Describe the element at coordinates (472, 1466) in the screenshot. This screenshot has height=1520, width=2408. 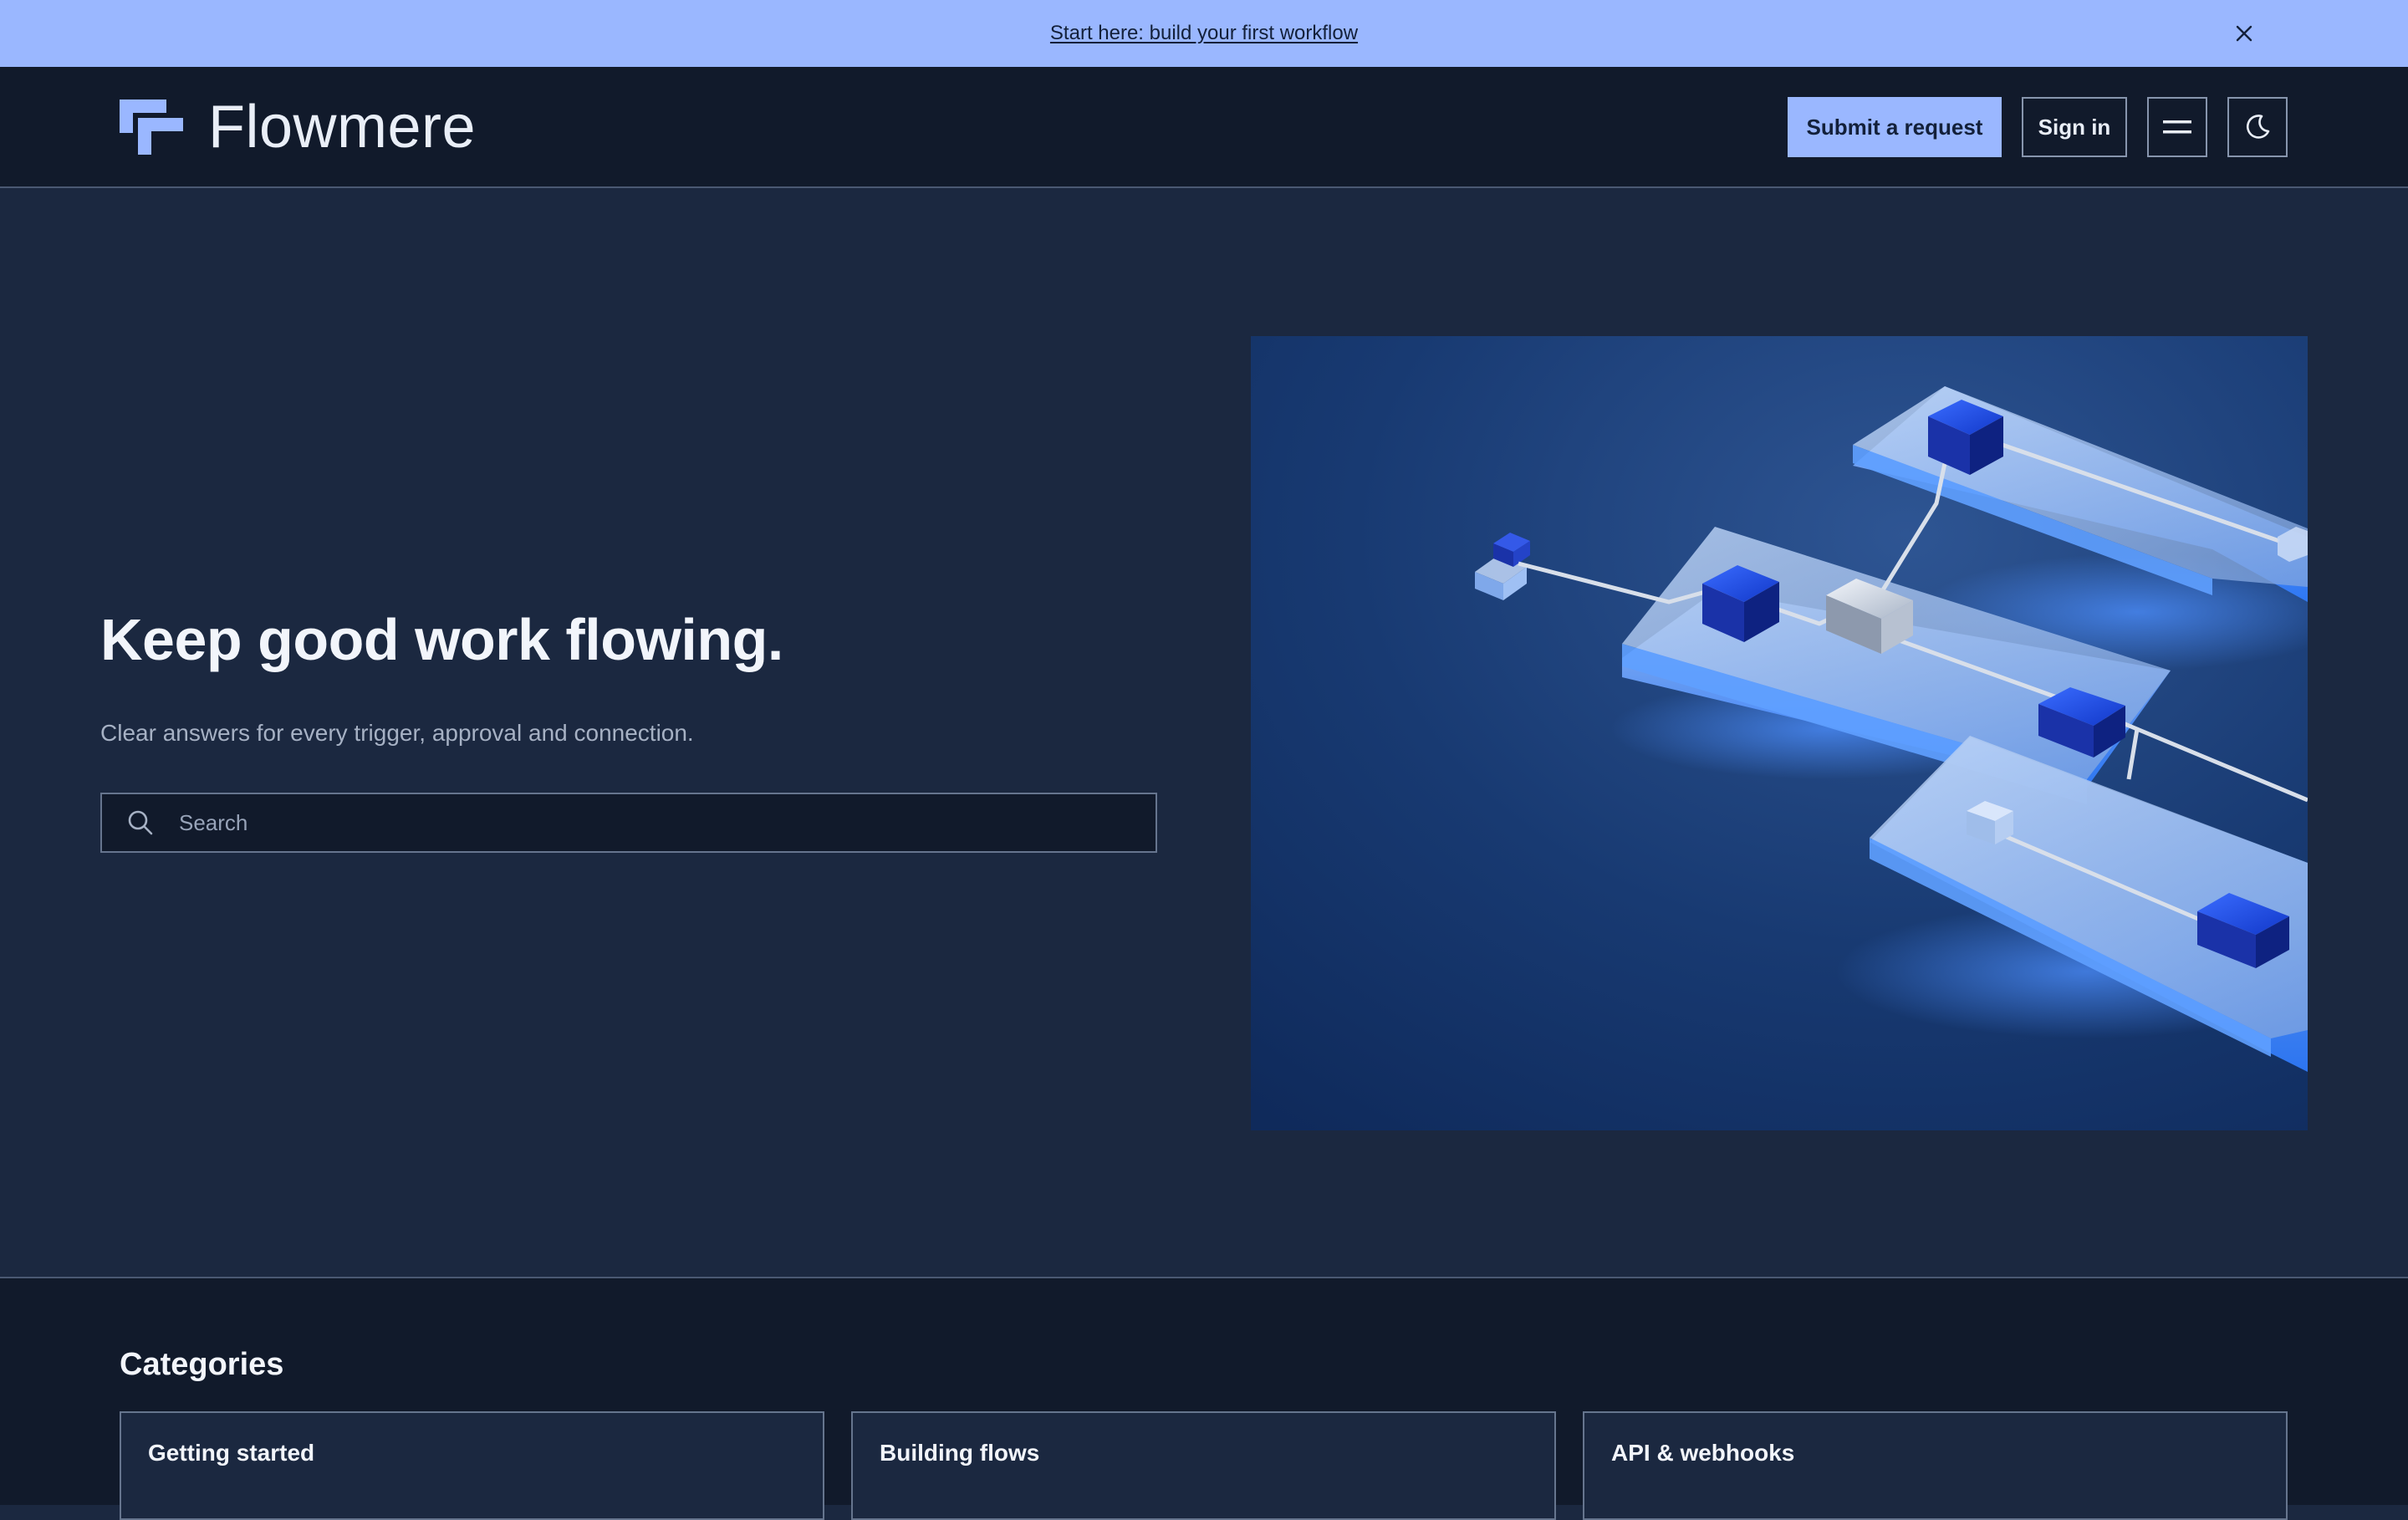
I see `category-card-getting-started: Getting started` at that location.